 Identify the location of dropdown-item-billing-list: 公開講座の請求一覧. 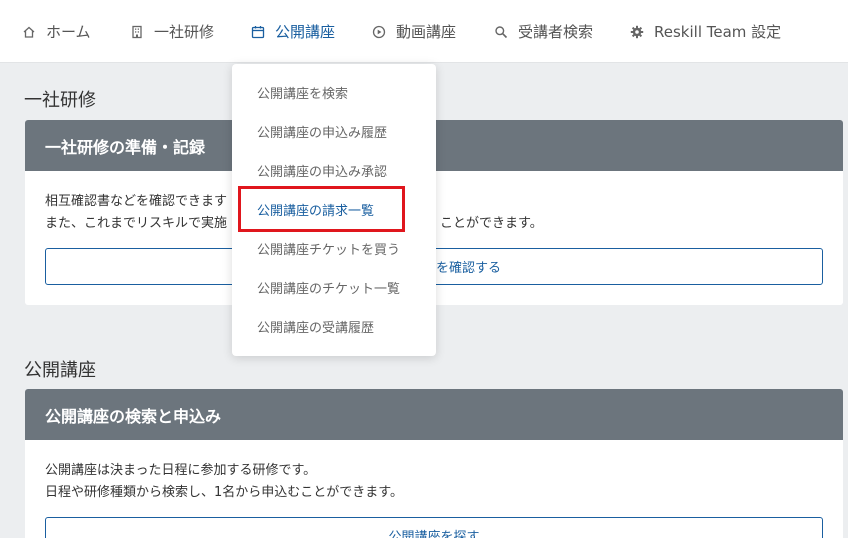
(334, 209).